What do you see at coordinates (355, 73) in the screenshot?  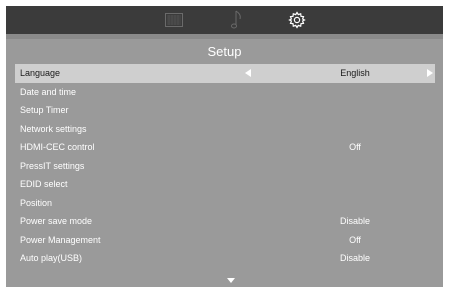 I see `menu-item-value: English` at bounding box center [355, 73].